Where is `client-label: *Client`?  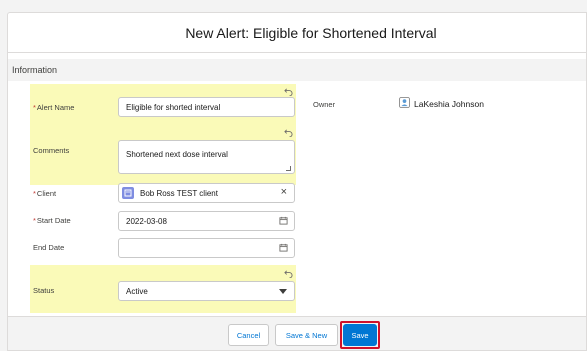
client-label: *Client is located at coordinates (45, 193).